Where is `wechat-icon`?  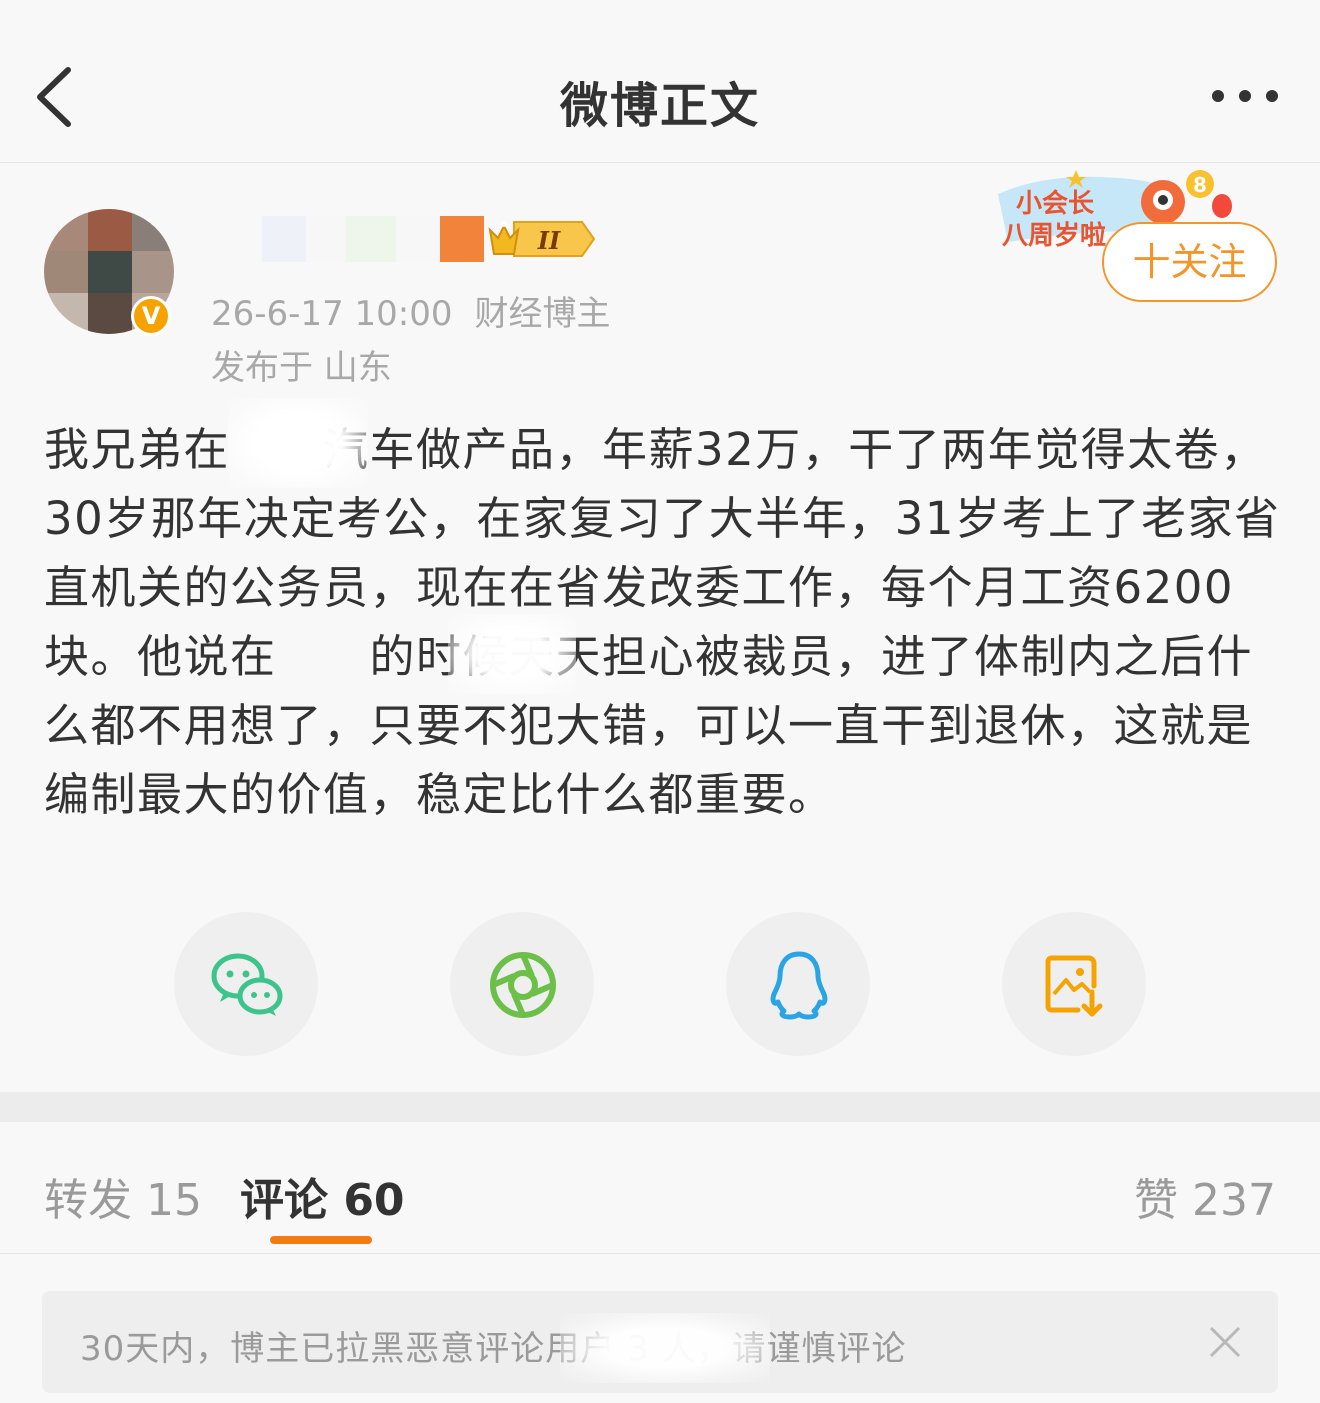
wechat-icon is located at coordinates (247, 984).